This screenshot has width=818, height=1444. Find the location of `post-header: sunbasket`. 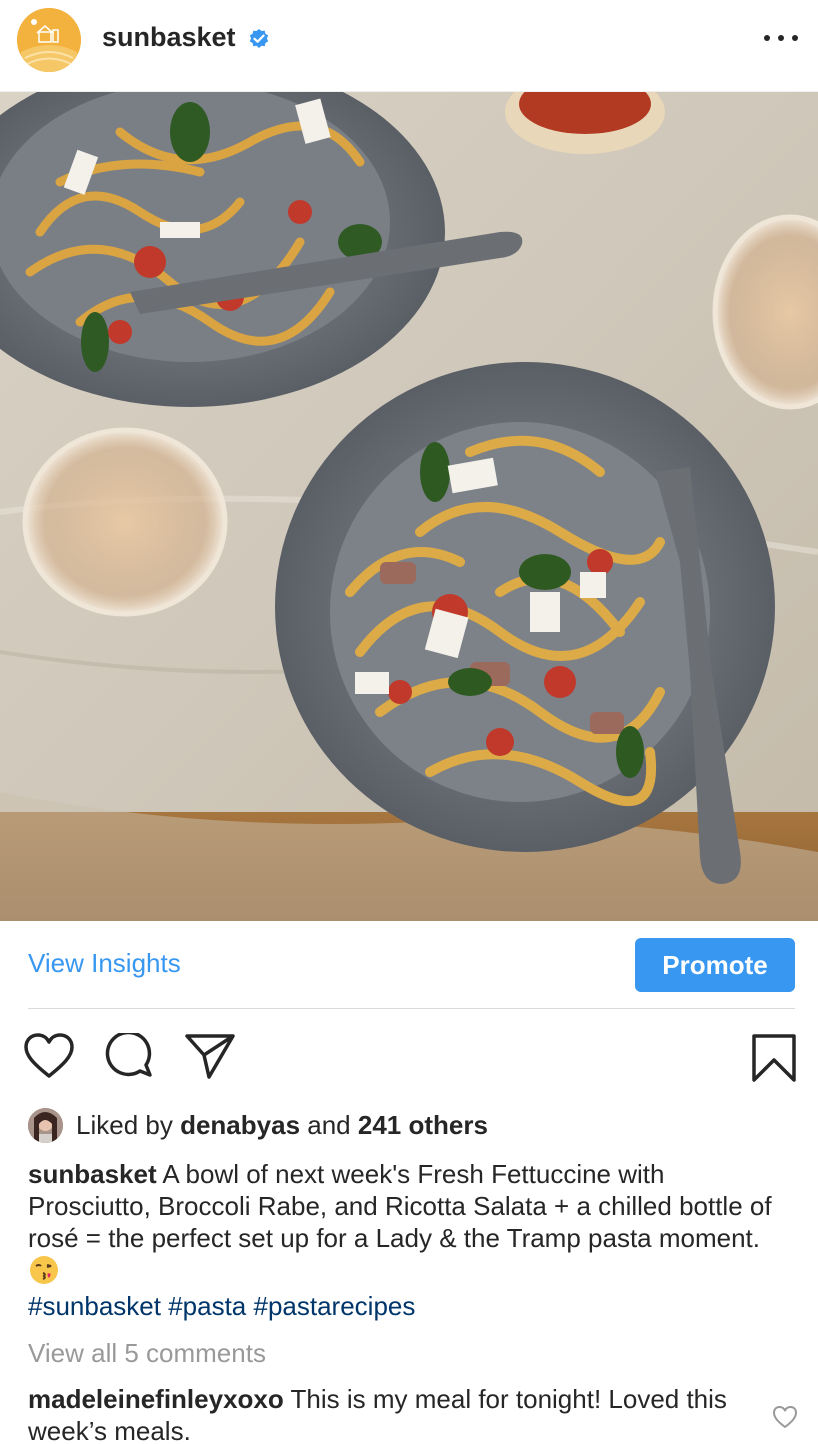

post-header: sunbasket is located at coordinates (409, 46).